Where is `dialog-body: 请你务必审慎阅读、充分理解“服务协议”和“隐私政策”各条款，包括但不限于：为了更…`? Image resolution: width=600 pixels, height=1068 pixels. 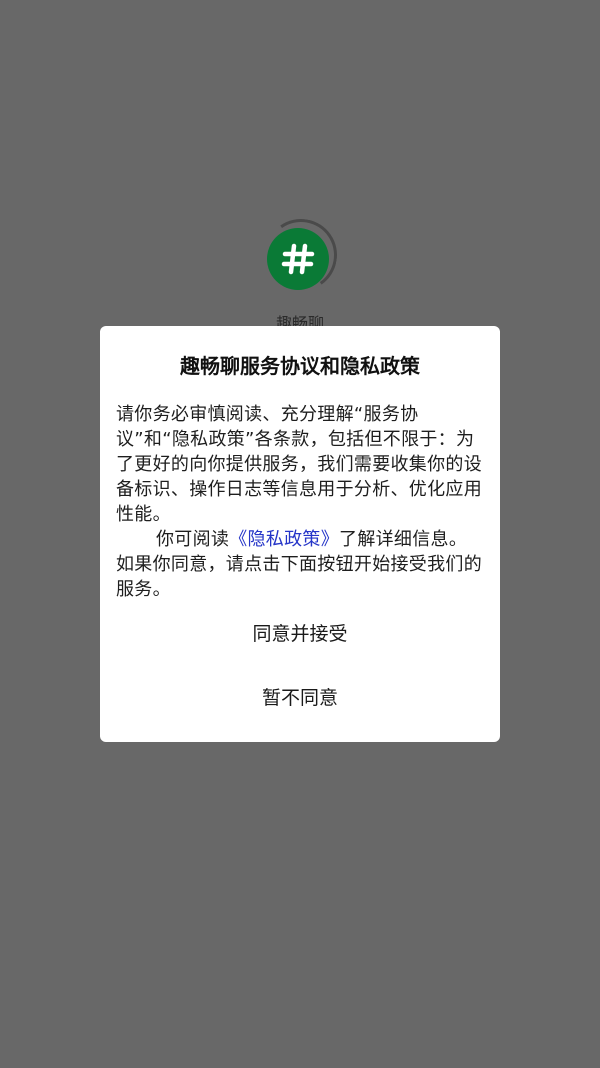 dialog-body: 请你务必审慎阅读、充分理解“服务协议”和“隐私政策”各条款，包括但不限于：为了更… is located at coordinates (300, 502).